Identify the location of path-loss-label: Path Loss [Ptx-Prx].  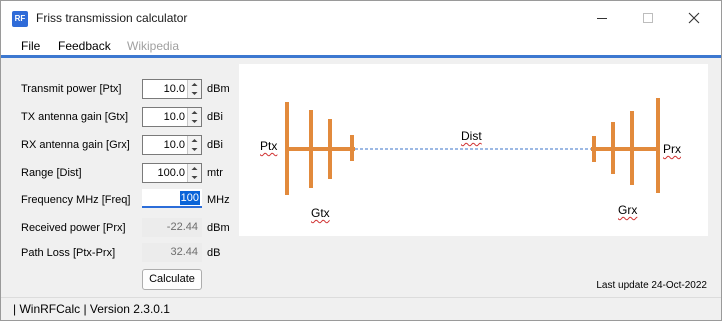
(68, 253).